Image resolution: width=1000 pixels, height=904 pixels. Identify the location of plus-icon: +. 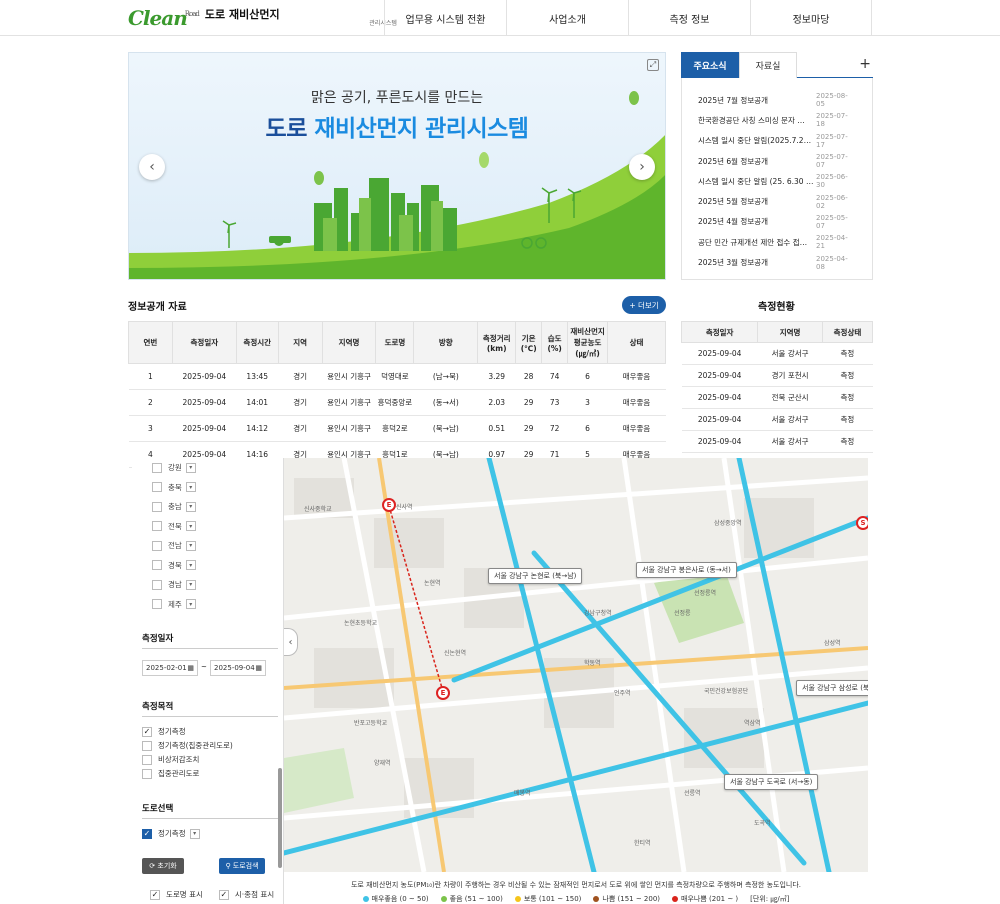
(865, 64).